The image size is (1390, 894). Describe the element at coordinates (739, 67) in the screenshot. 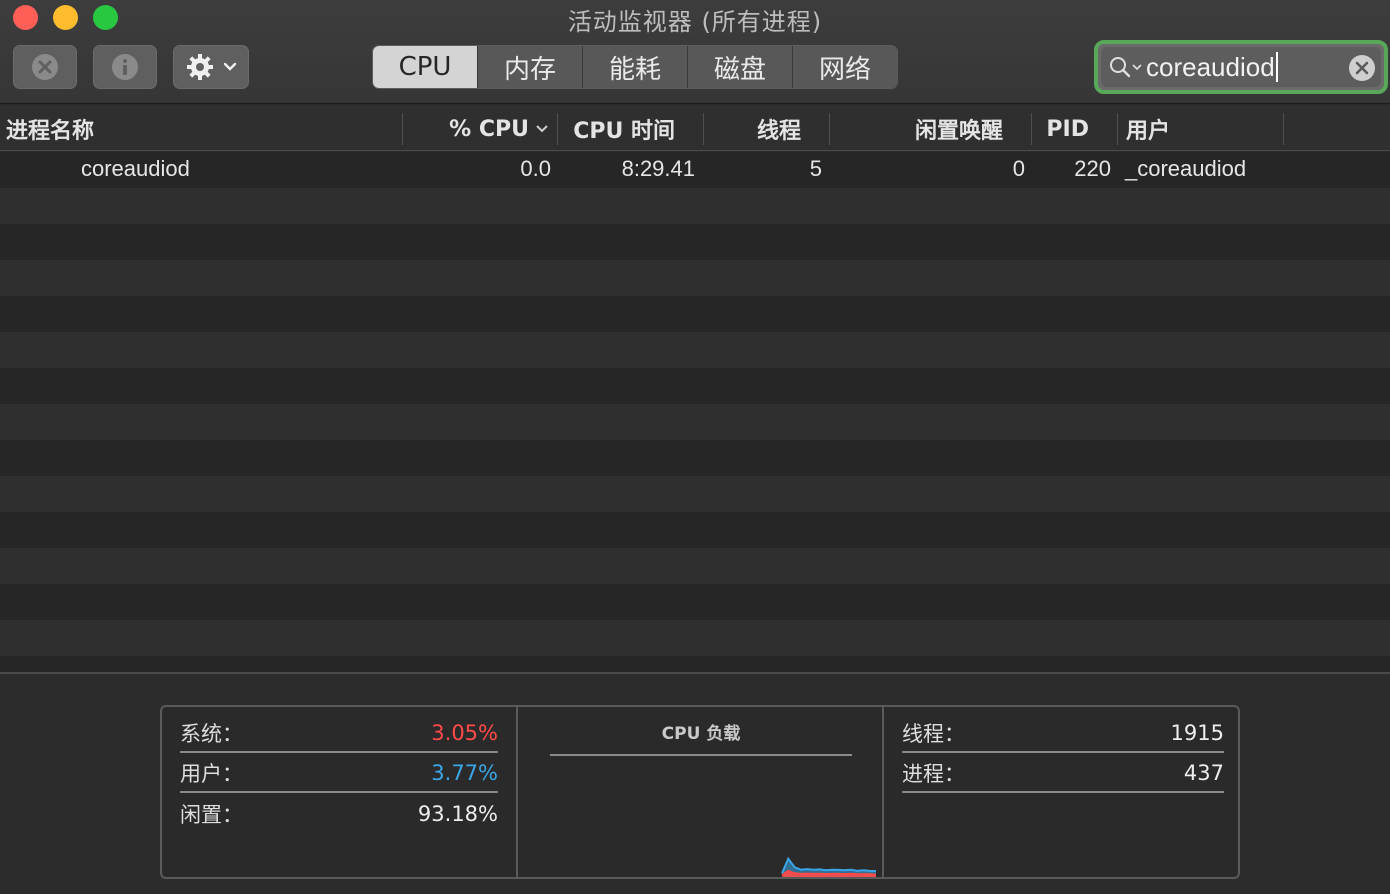

I see `tab-disk: 磁盘` at that location.